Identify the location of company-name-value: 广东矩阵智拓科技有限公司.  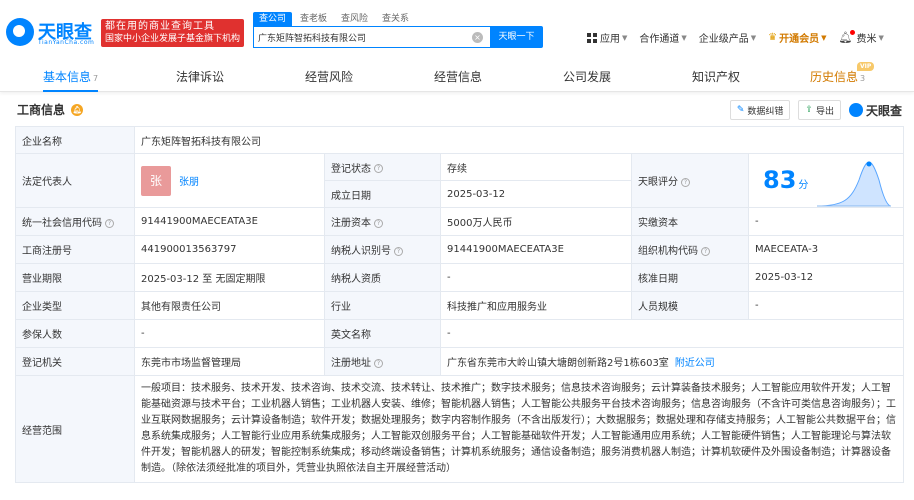
(519, 140).